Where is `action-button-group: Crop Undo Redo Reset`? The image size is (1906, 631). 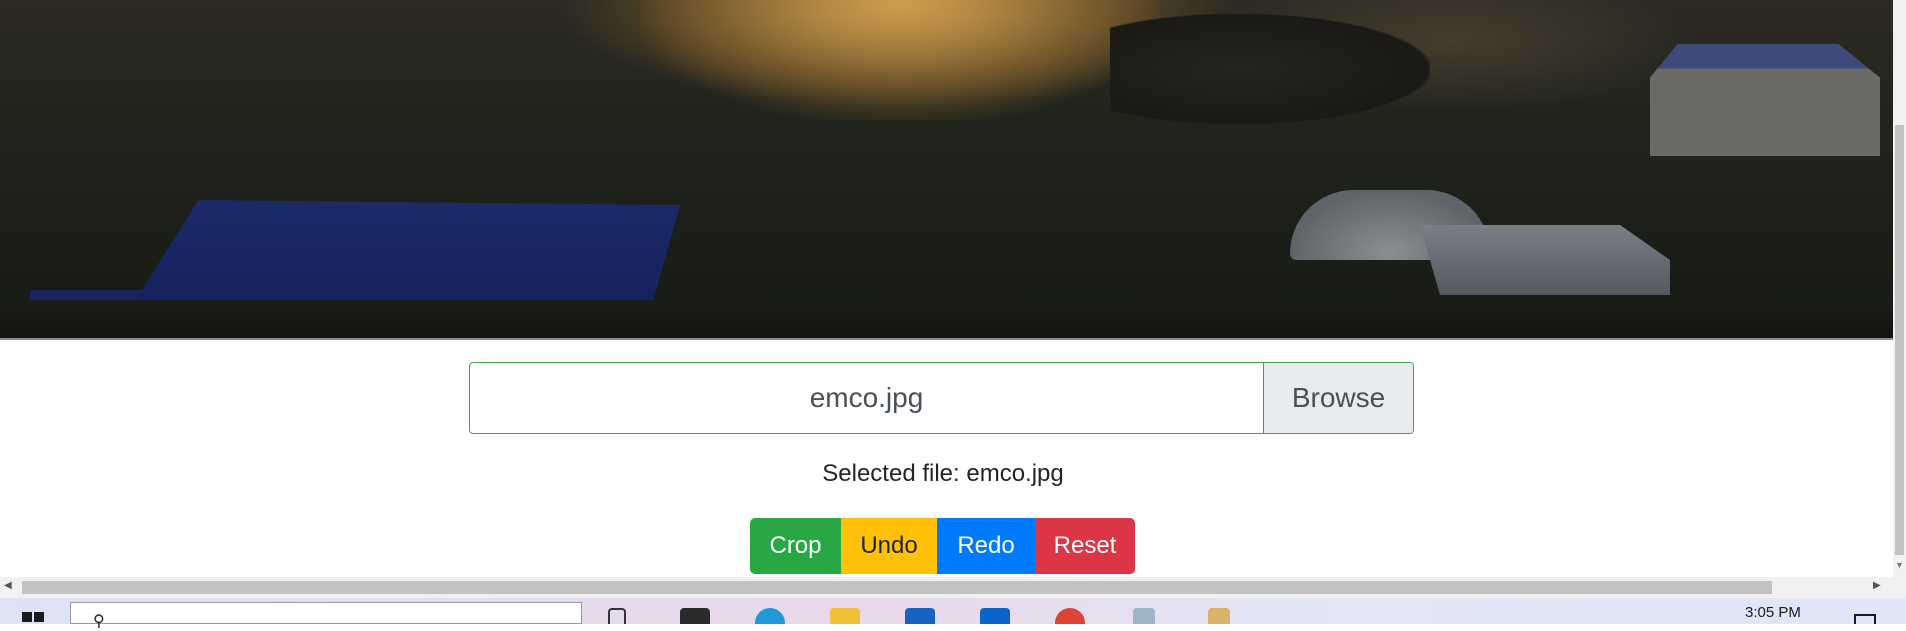
action-button-group: Crop Undo Redo Reset is located at coordinates (942, 546).